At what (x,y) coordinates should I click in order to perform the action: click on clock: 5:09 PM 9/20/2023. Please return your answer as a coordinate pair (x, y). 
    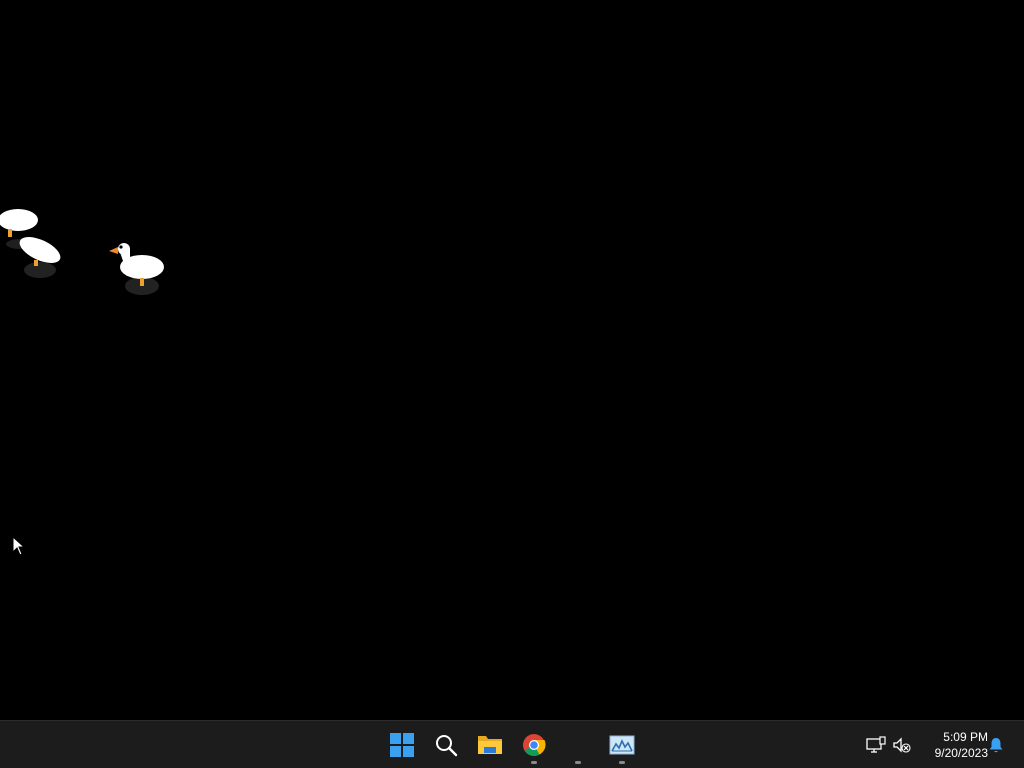
    Looking at the image, I should click on (953, 745).